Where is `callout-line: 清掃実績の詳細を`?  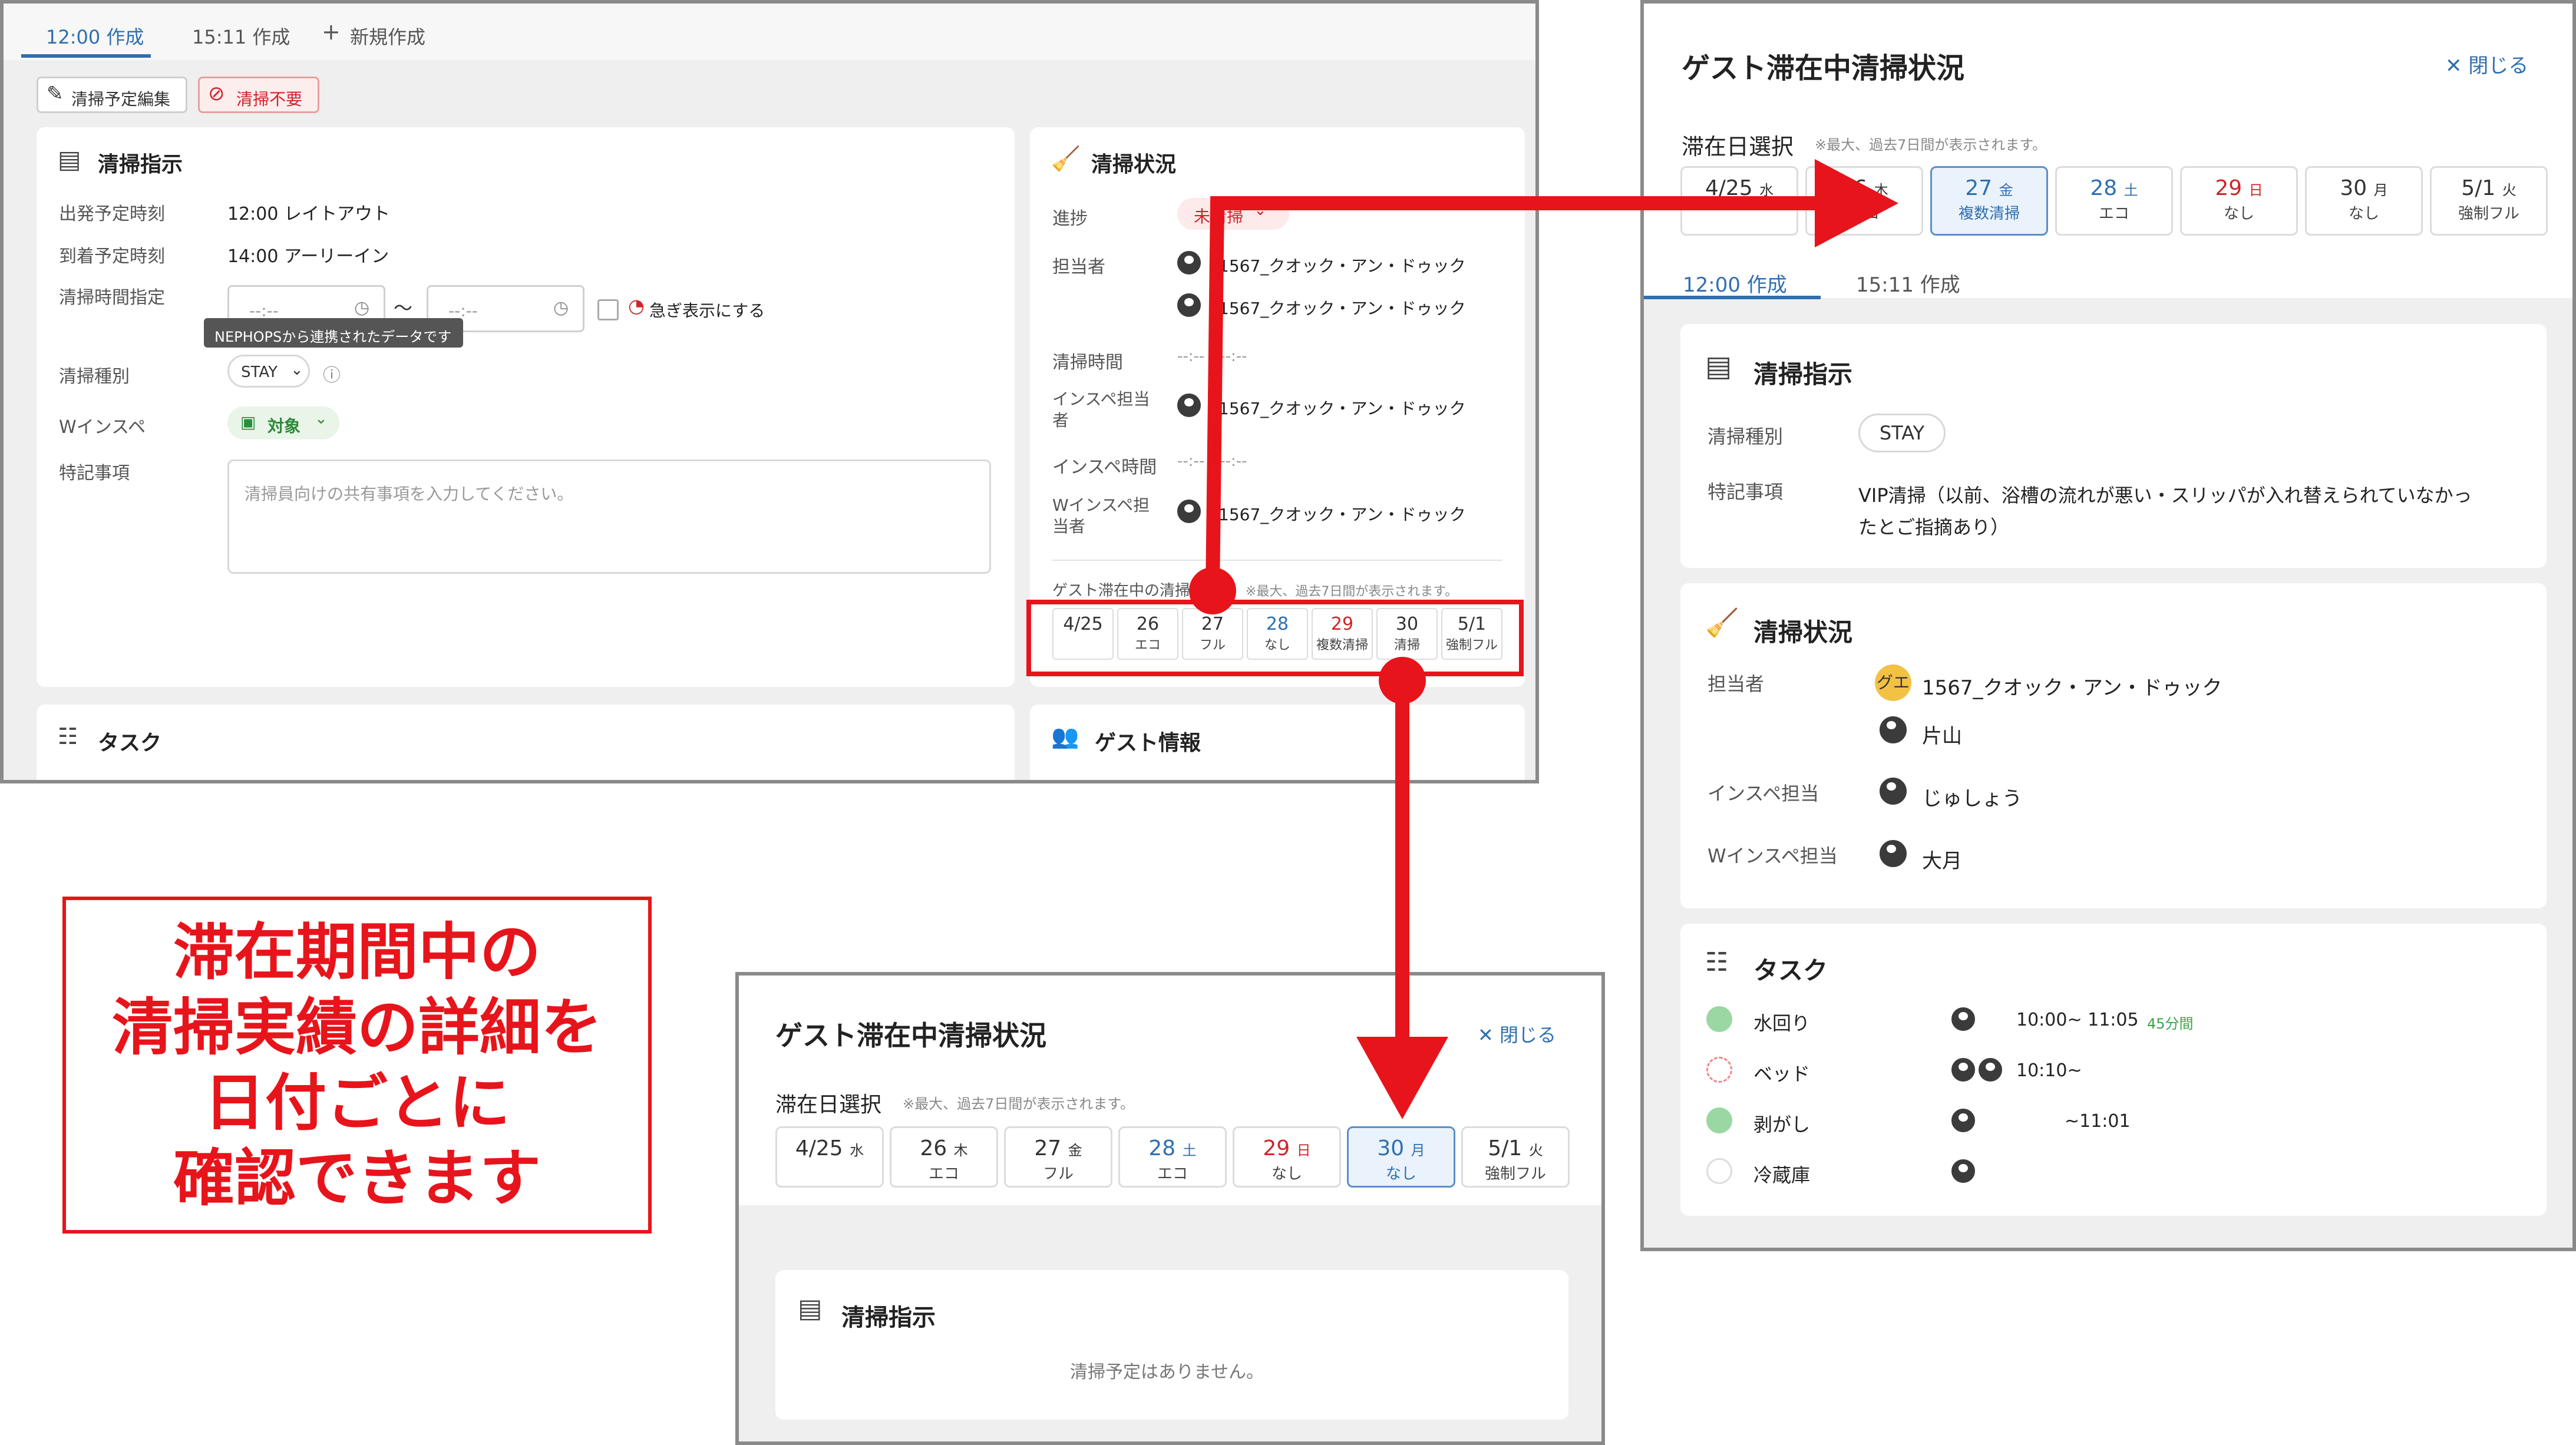
callout-line: 清掃実績の詳細を is located at coordinates (356, 1027).